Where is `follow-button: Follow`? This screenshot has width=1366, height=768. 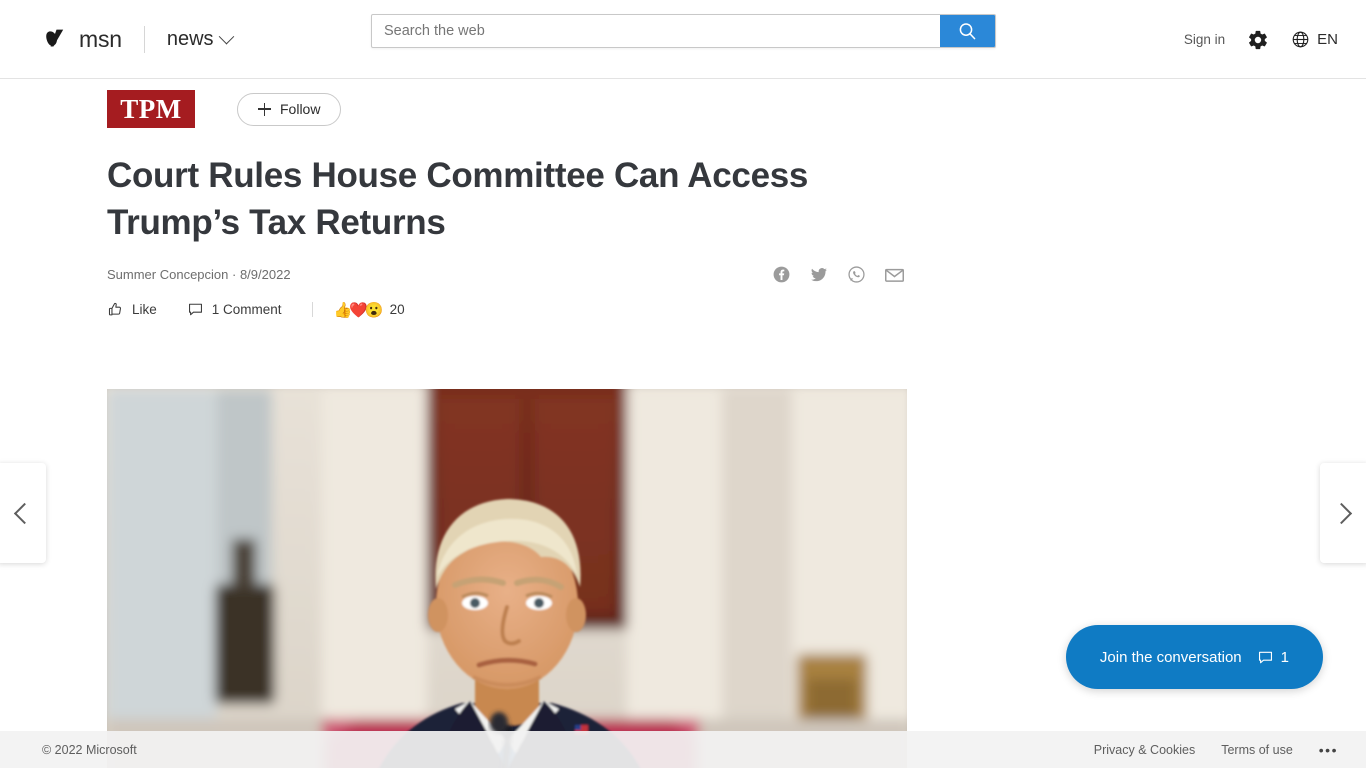 follow-button: Follow is located at coordinates (289, 109).